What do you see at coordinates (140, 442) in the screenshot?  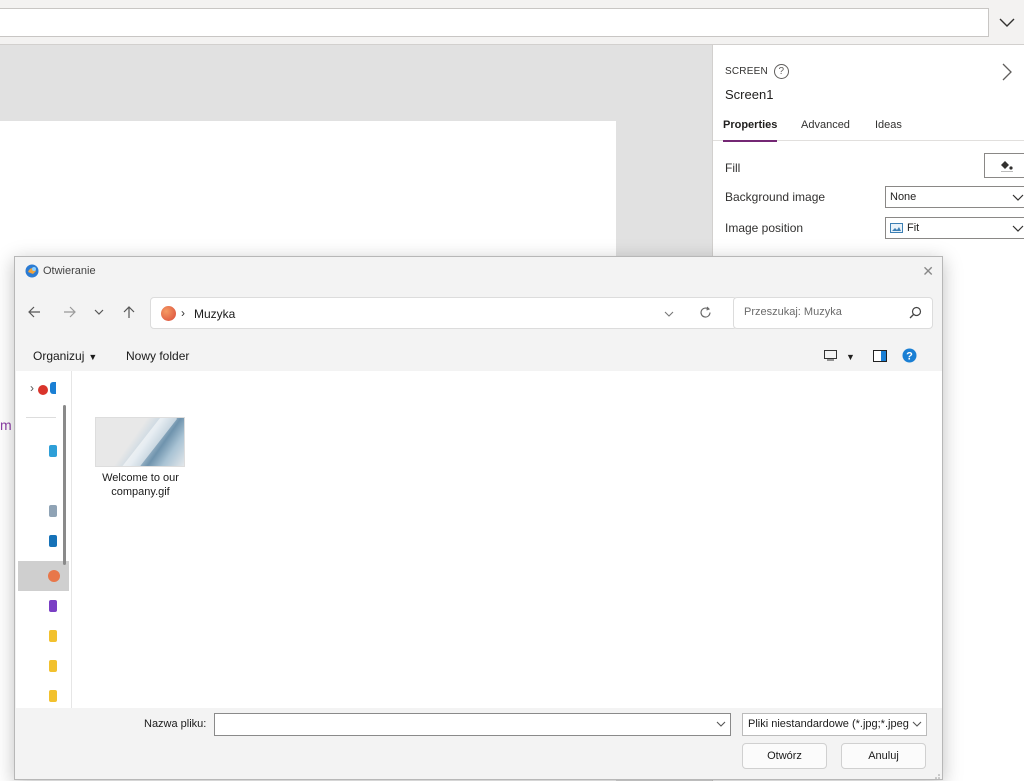 I see `file-thumbnail` at bounding box center [140, 442].